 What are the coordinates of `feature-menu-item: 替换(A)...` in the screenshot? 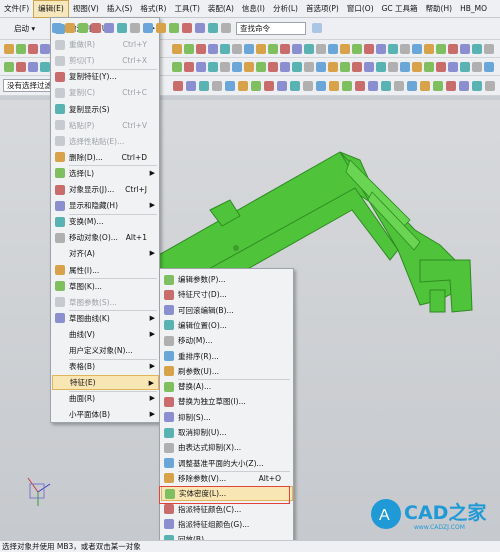 It's located at (227, 386).